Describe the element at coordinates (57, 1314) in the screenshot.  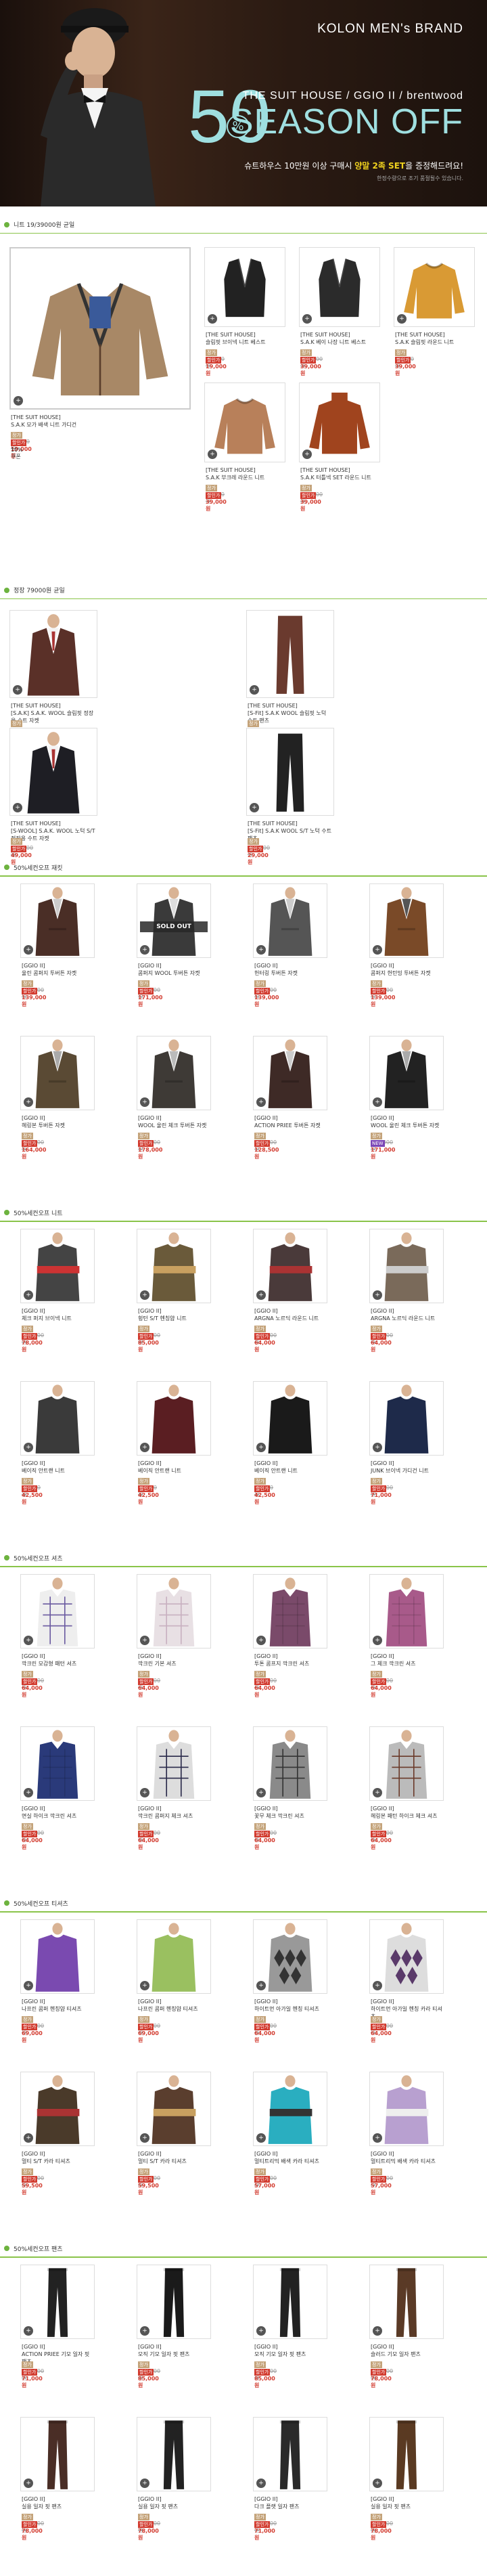
I see `product-name: [GGIO II] 체크 퍼지 브이넥 니트` at that location.